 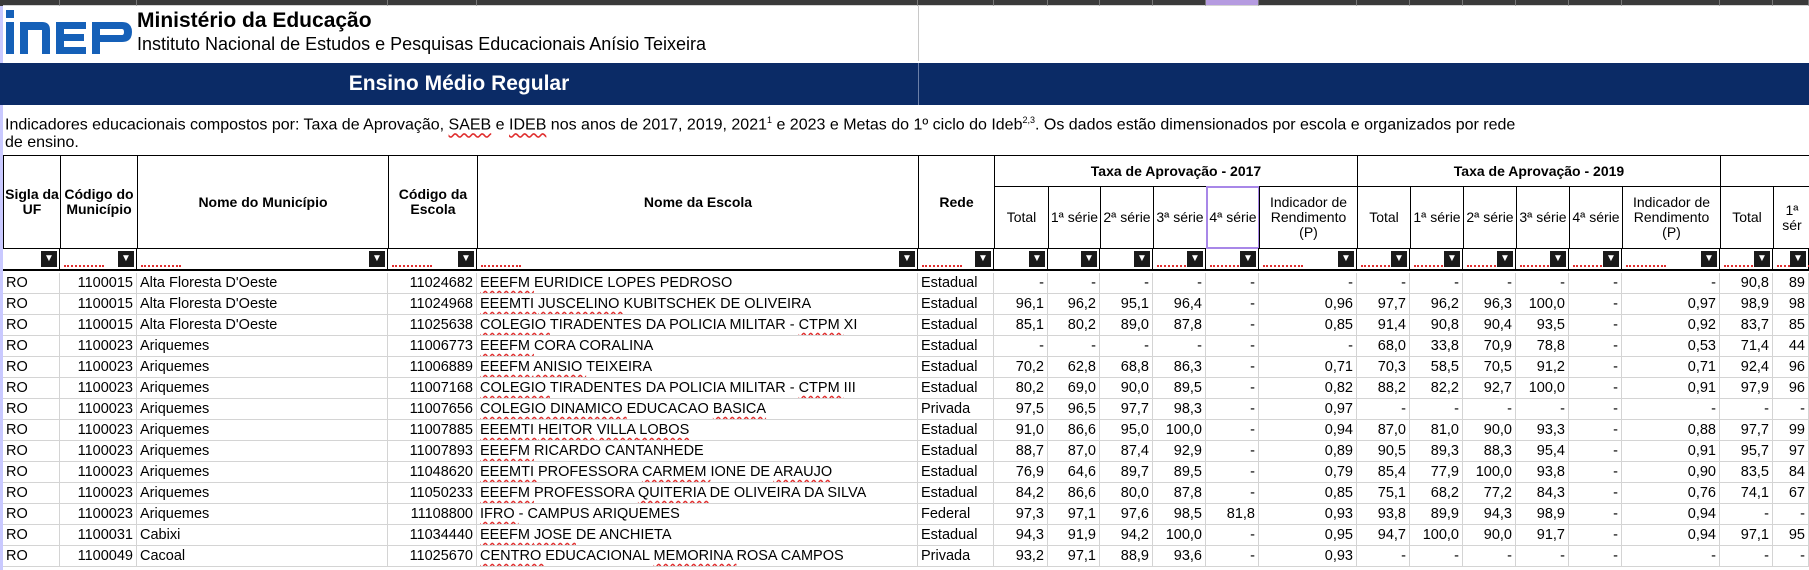 What do you see at coordinates (1436, 472) in the screenshot?
I see `table-cell: 77,9` at bounding box center [1436, 472].